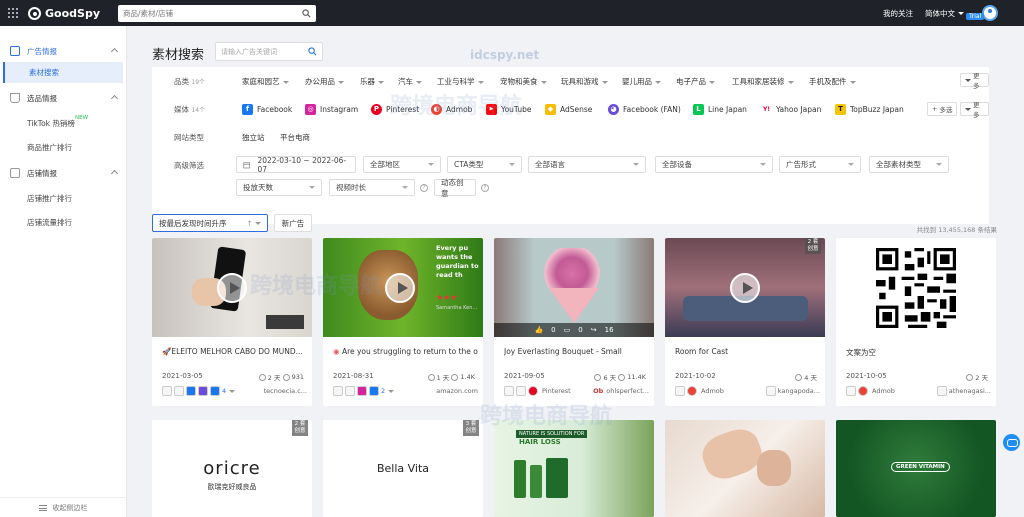 The width and height of the screenshot is (1024, 517). Describe the element at coordinates (279, 187) in the screenshot. I see `ad-days-select: 投放天数` at that location.